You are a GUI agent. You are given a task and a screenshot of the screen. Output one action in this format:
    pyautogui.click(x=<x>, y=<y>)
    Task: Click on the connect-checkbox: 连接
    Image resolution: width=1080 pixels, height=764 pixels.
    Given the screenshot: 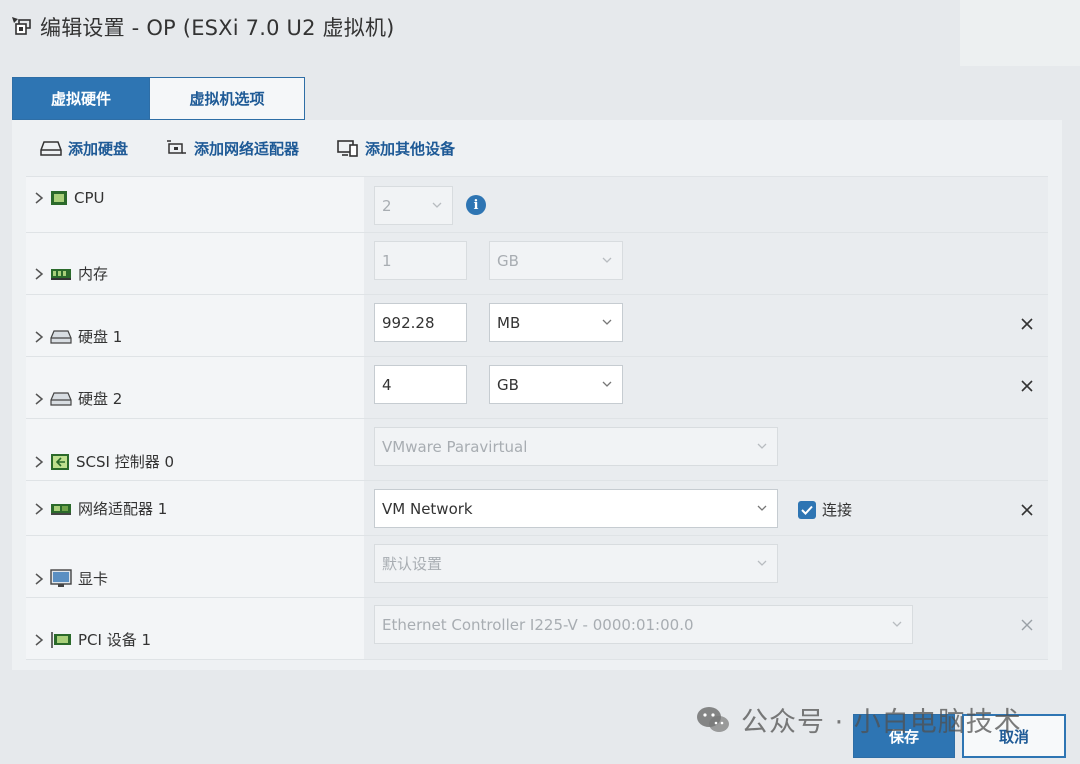 What is the action you would take?
    pyautogui.click(x=825, y=509)
    